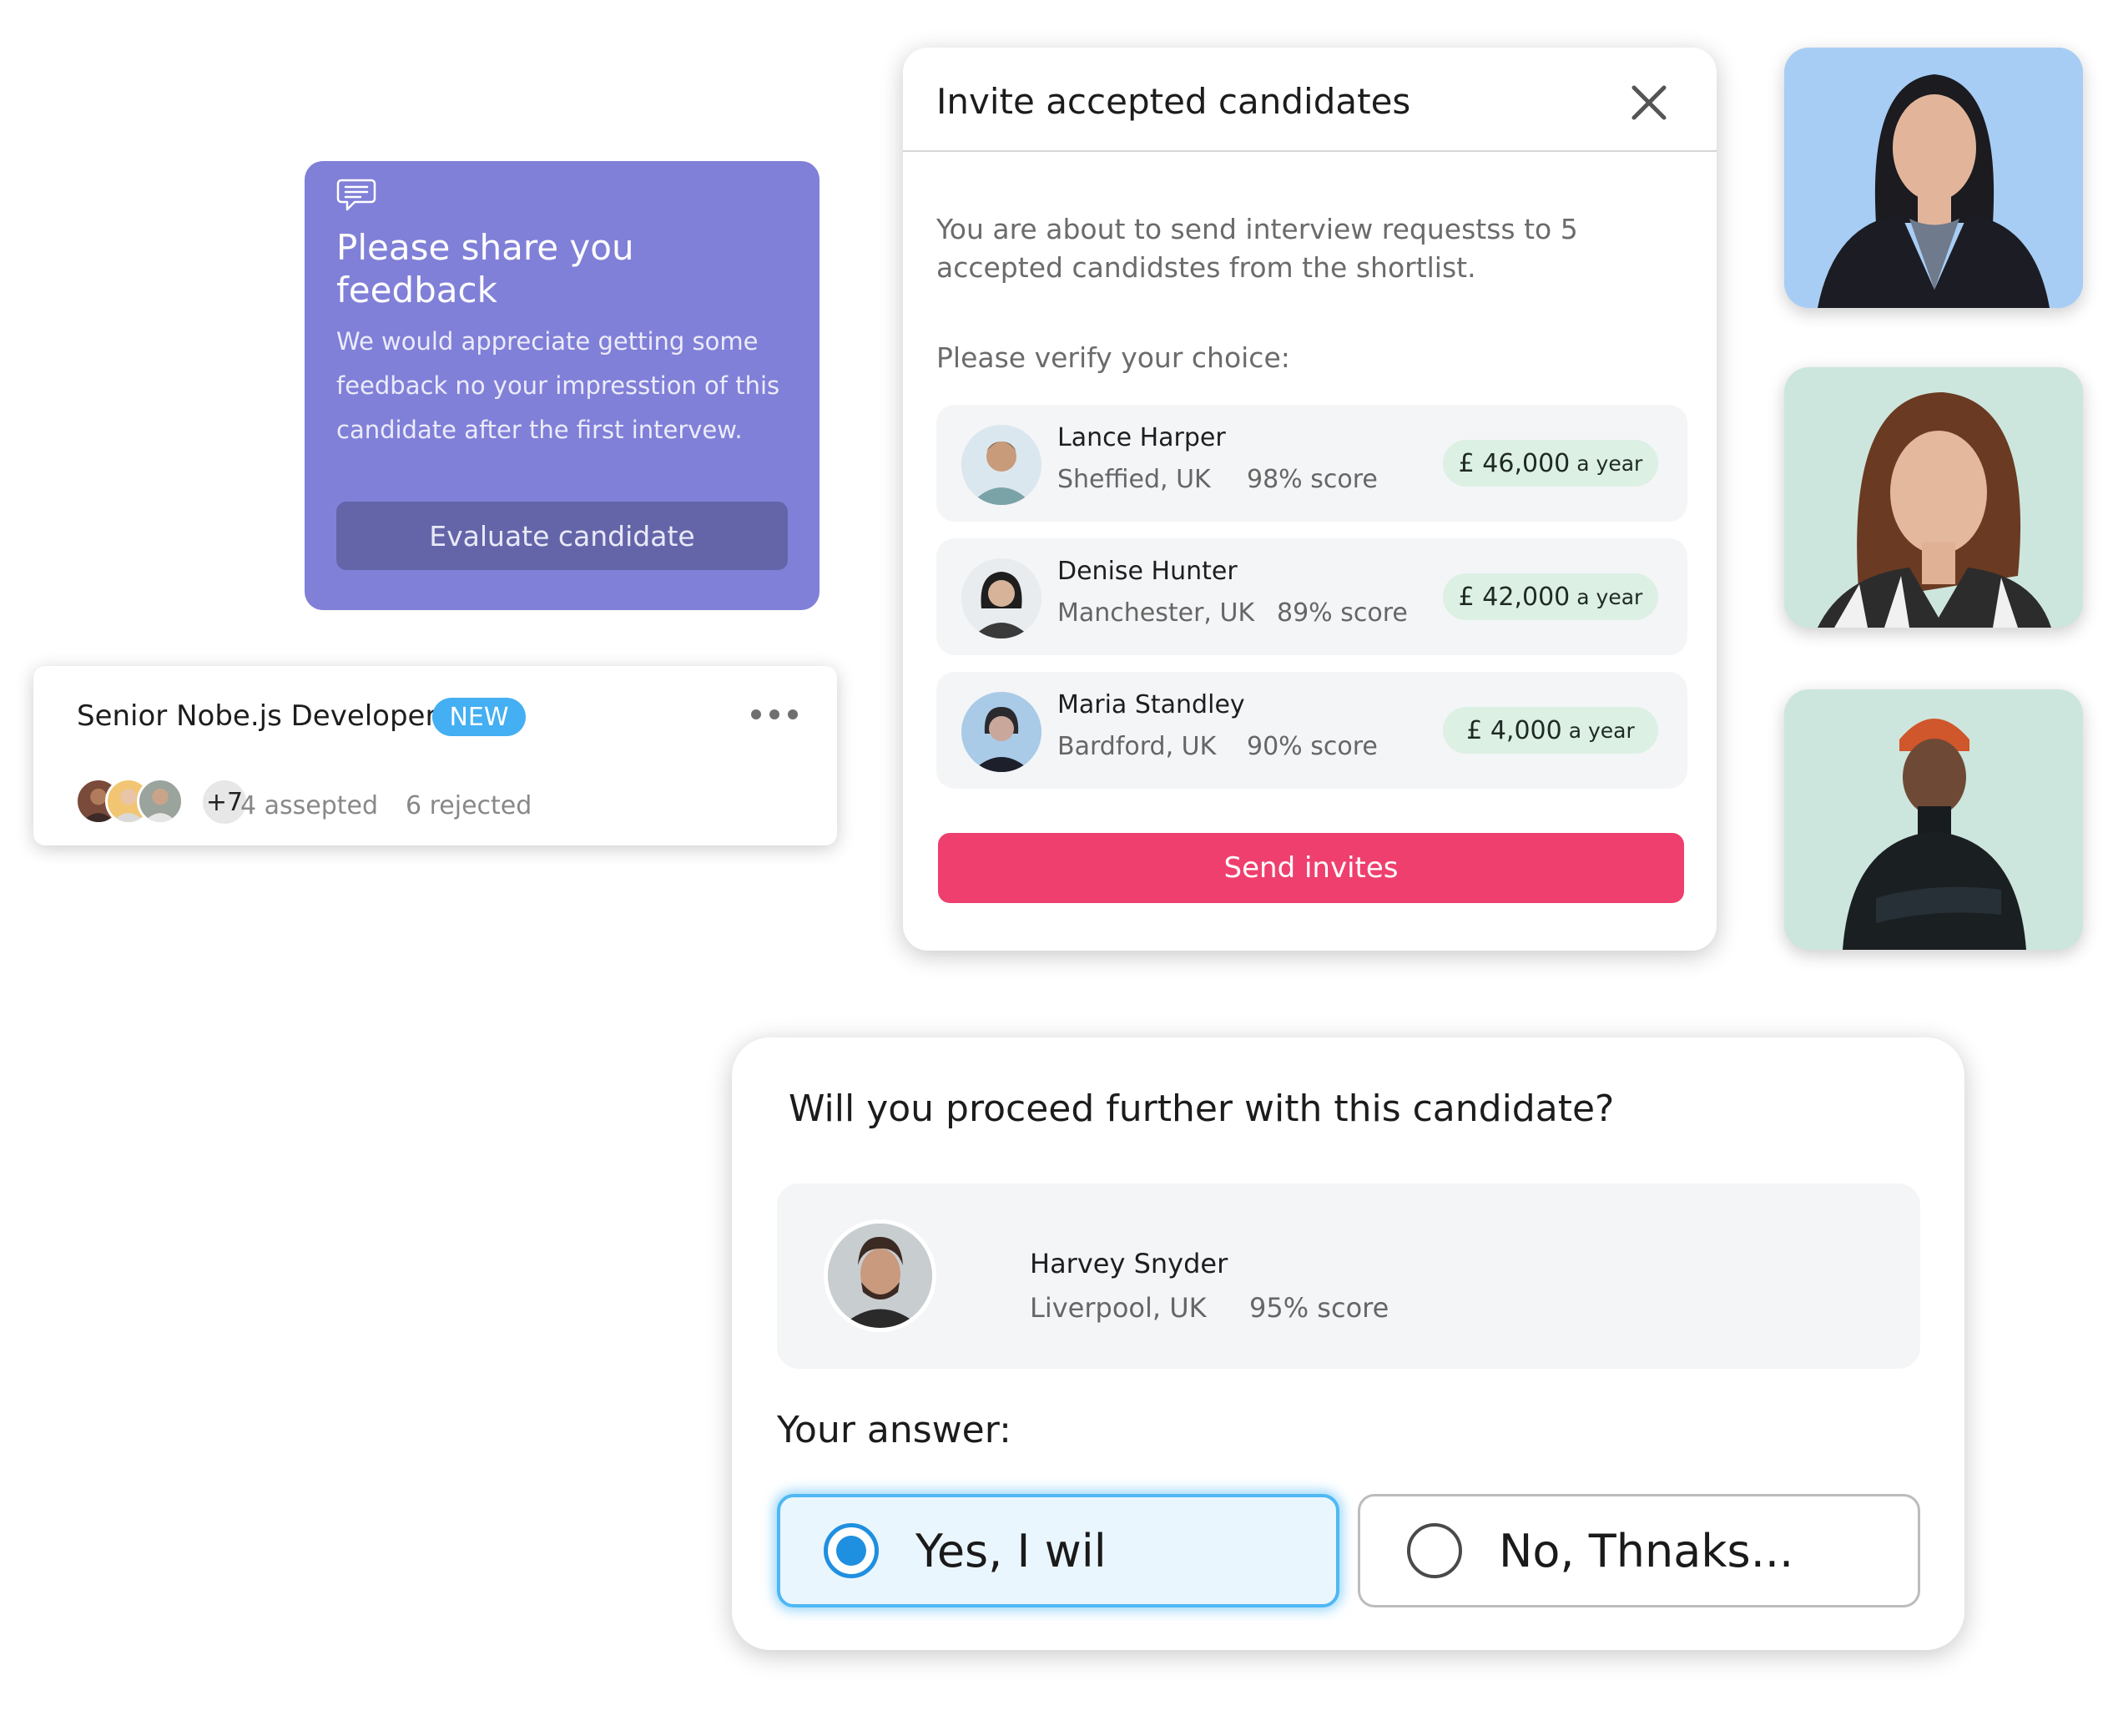 This screenshot has width=2108, height=1736. I want to click on candidate-summary: Harvey Snyder Liverpool, UK 95% score, so click(1348, 1276).